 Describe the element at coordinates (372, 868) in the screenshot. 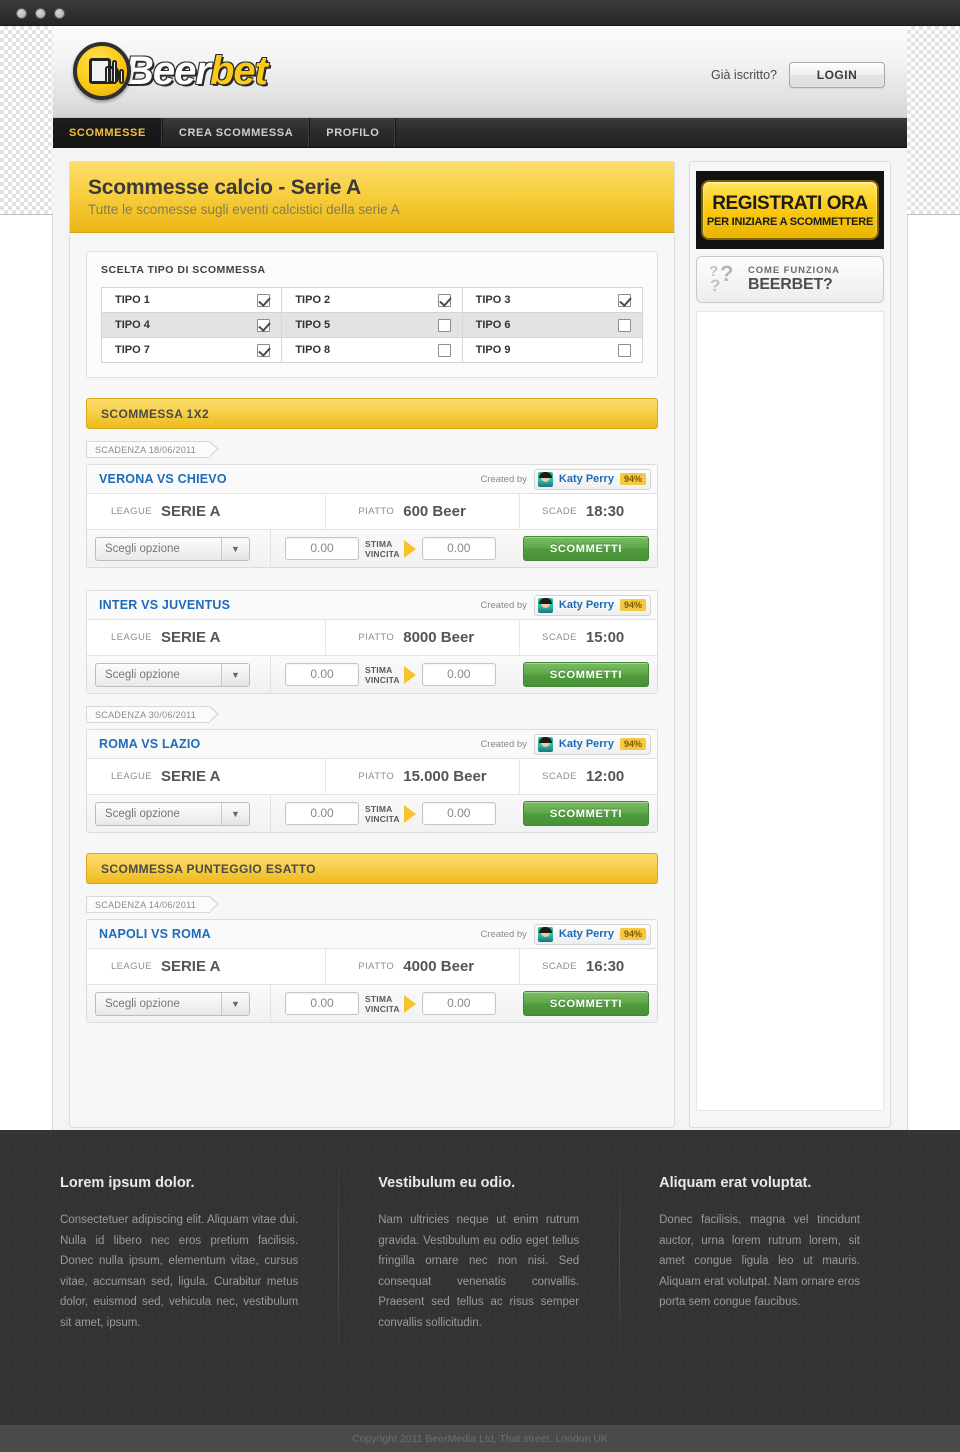

I see `section-heading-punteggio-esatto: SCOMMESSA PUNTEGGIO ESATTO` at that location.